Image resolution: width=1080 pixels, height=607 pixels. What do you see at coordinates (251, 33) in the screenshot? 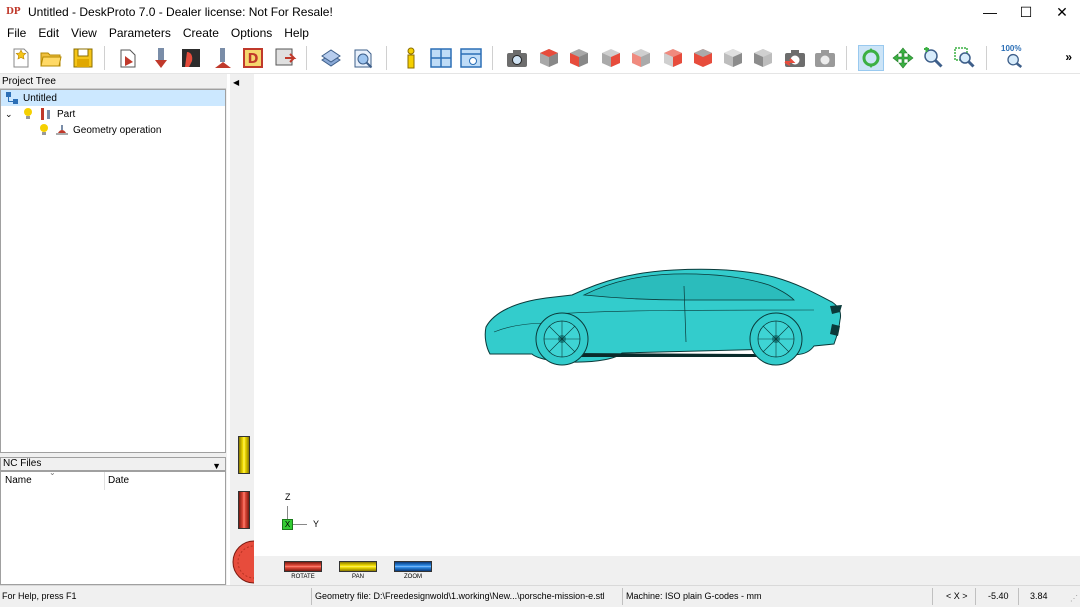
I see `menu-options: Options` at bounding box center [251, 33].